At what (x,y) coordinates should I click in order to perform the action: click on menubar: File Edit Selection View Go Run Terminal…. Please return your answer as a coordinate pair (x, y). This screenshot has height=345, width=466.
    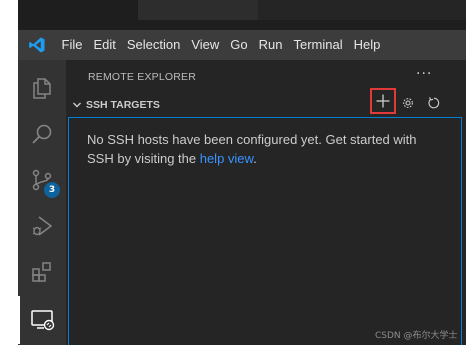
    Looking at the image, I should click on (242, 45).